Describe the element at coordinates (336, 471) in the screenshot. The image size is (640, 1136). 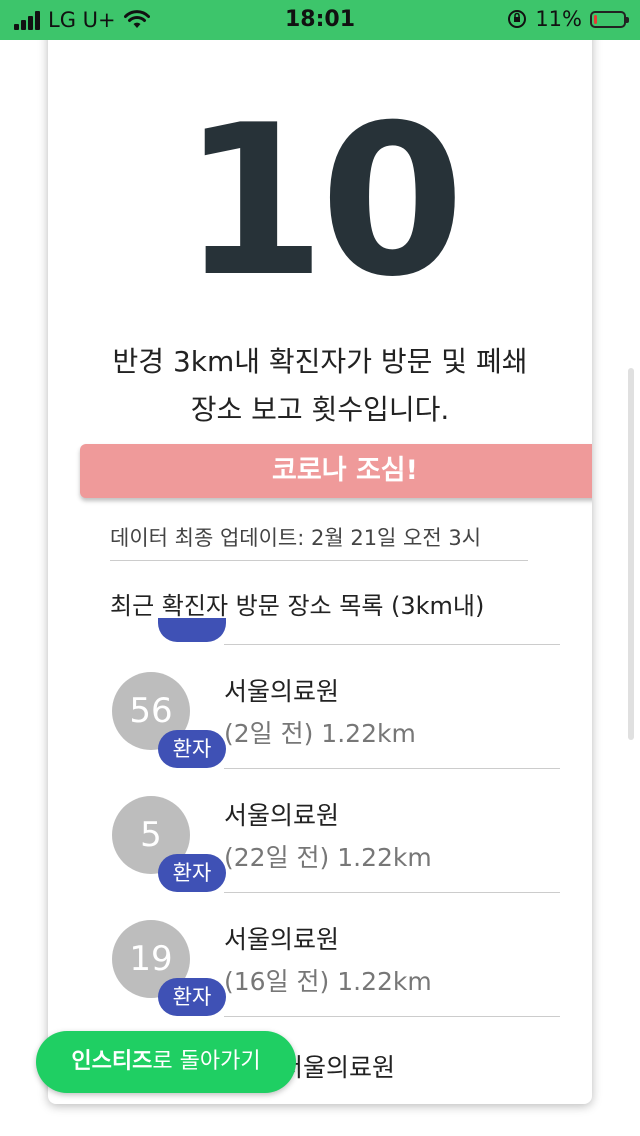
I see `caution-button: 코로나 조심!` at that location.